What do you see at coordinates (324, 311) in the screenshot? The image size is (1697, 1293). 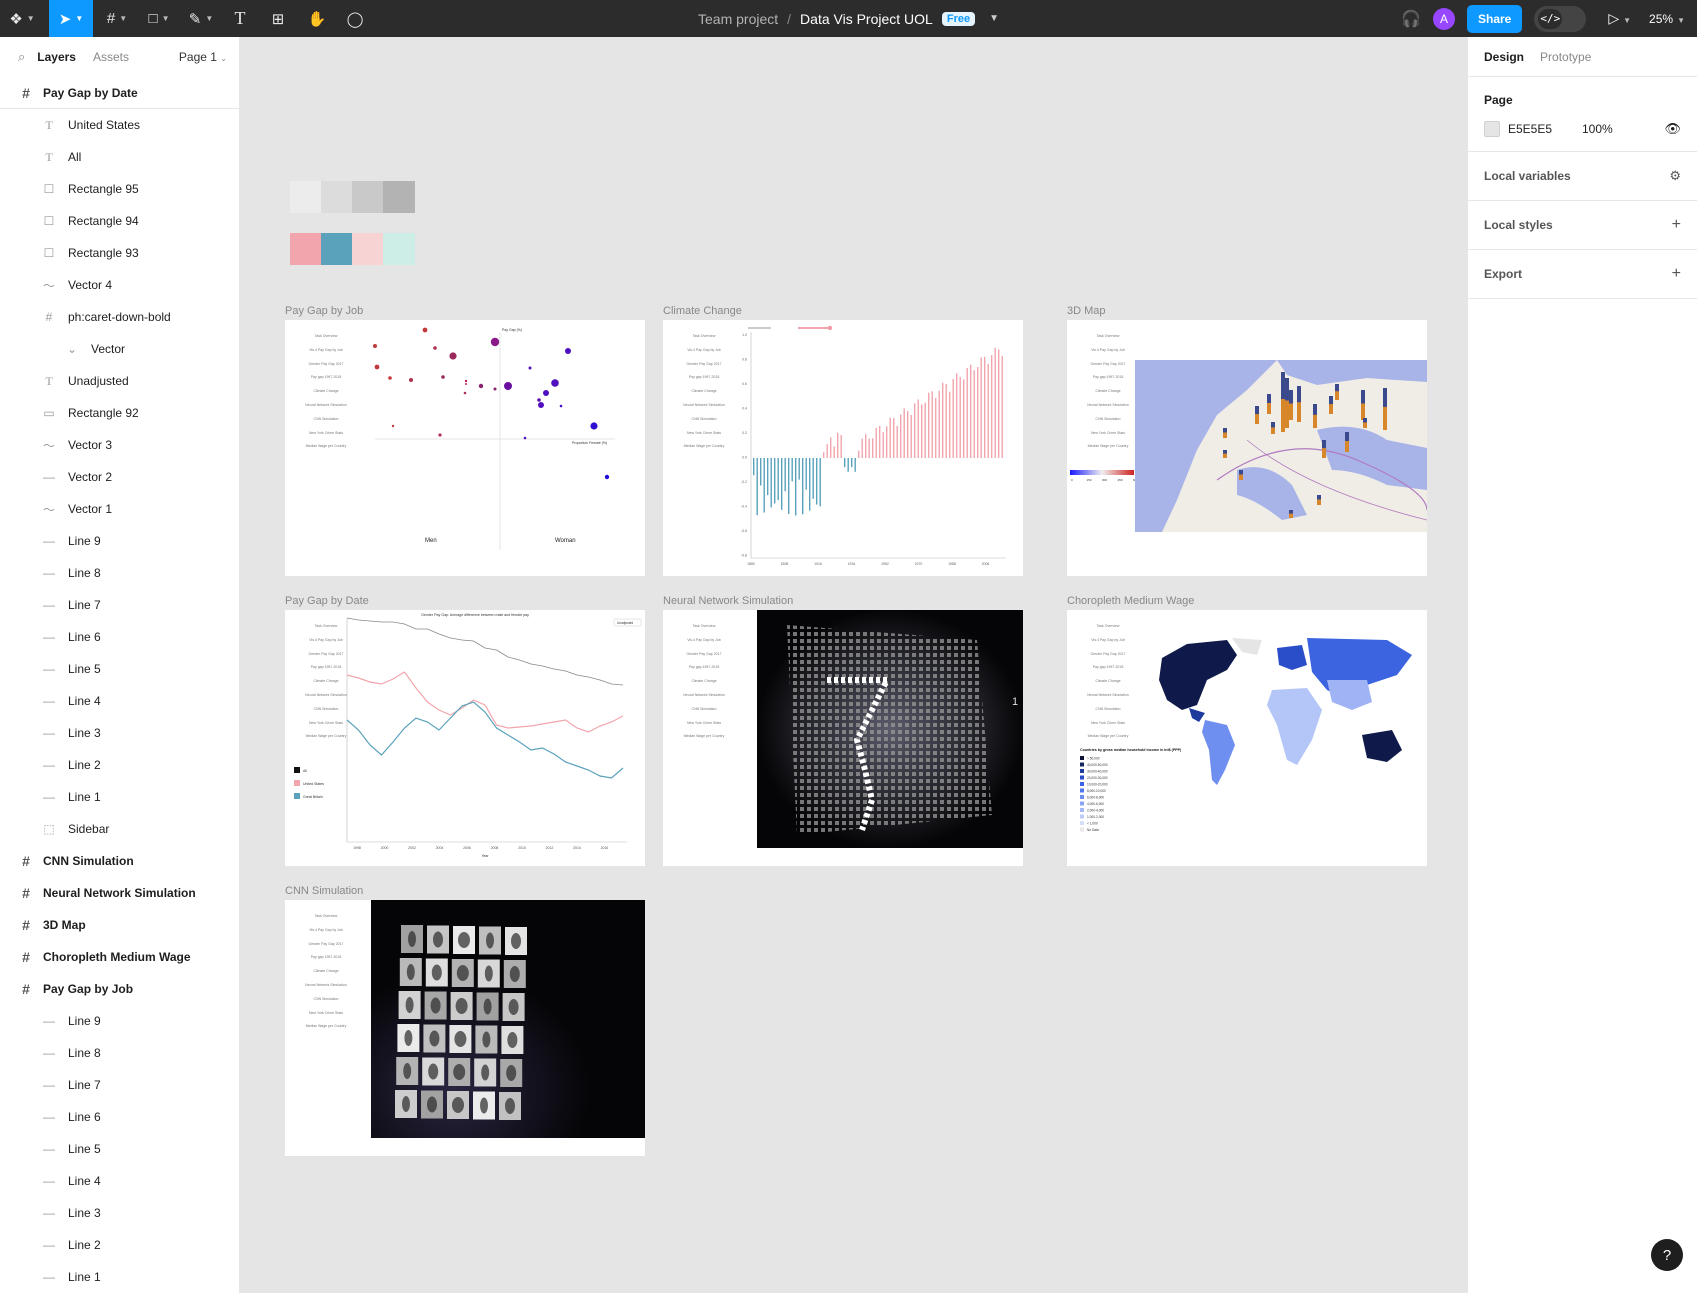 I see `frame-label-pay-gap-by-job: Pay Gap by Job` at bounding box center [324, 311].